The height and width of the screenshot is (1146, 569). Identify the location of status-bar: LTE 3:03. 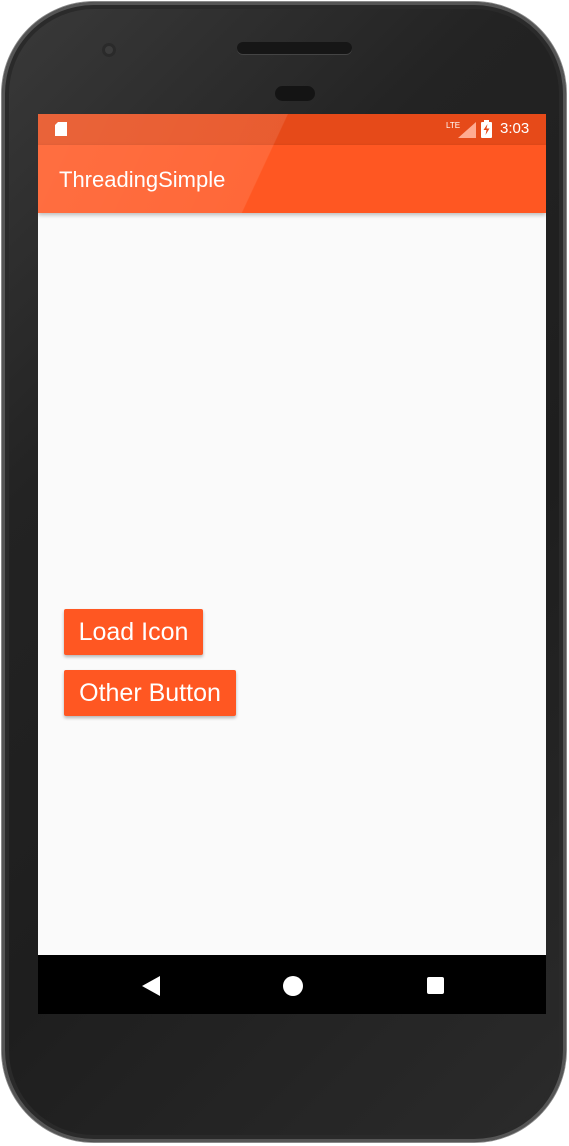
(292, 129).